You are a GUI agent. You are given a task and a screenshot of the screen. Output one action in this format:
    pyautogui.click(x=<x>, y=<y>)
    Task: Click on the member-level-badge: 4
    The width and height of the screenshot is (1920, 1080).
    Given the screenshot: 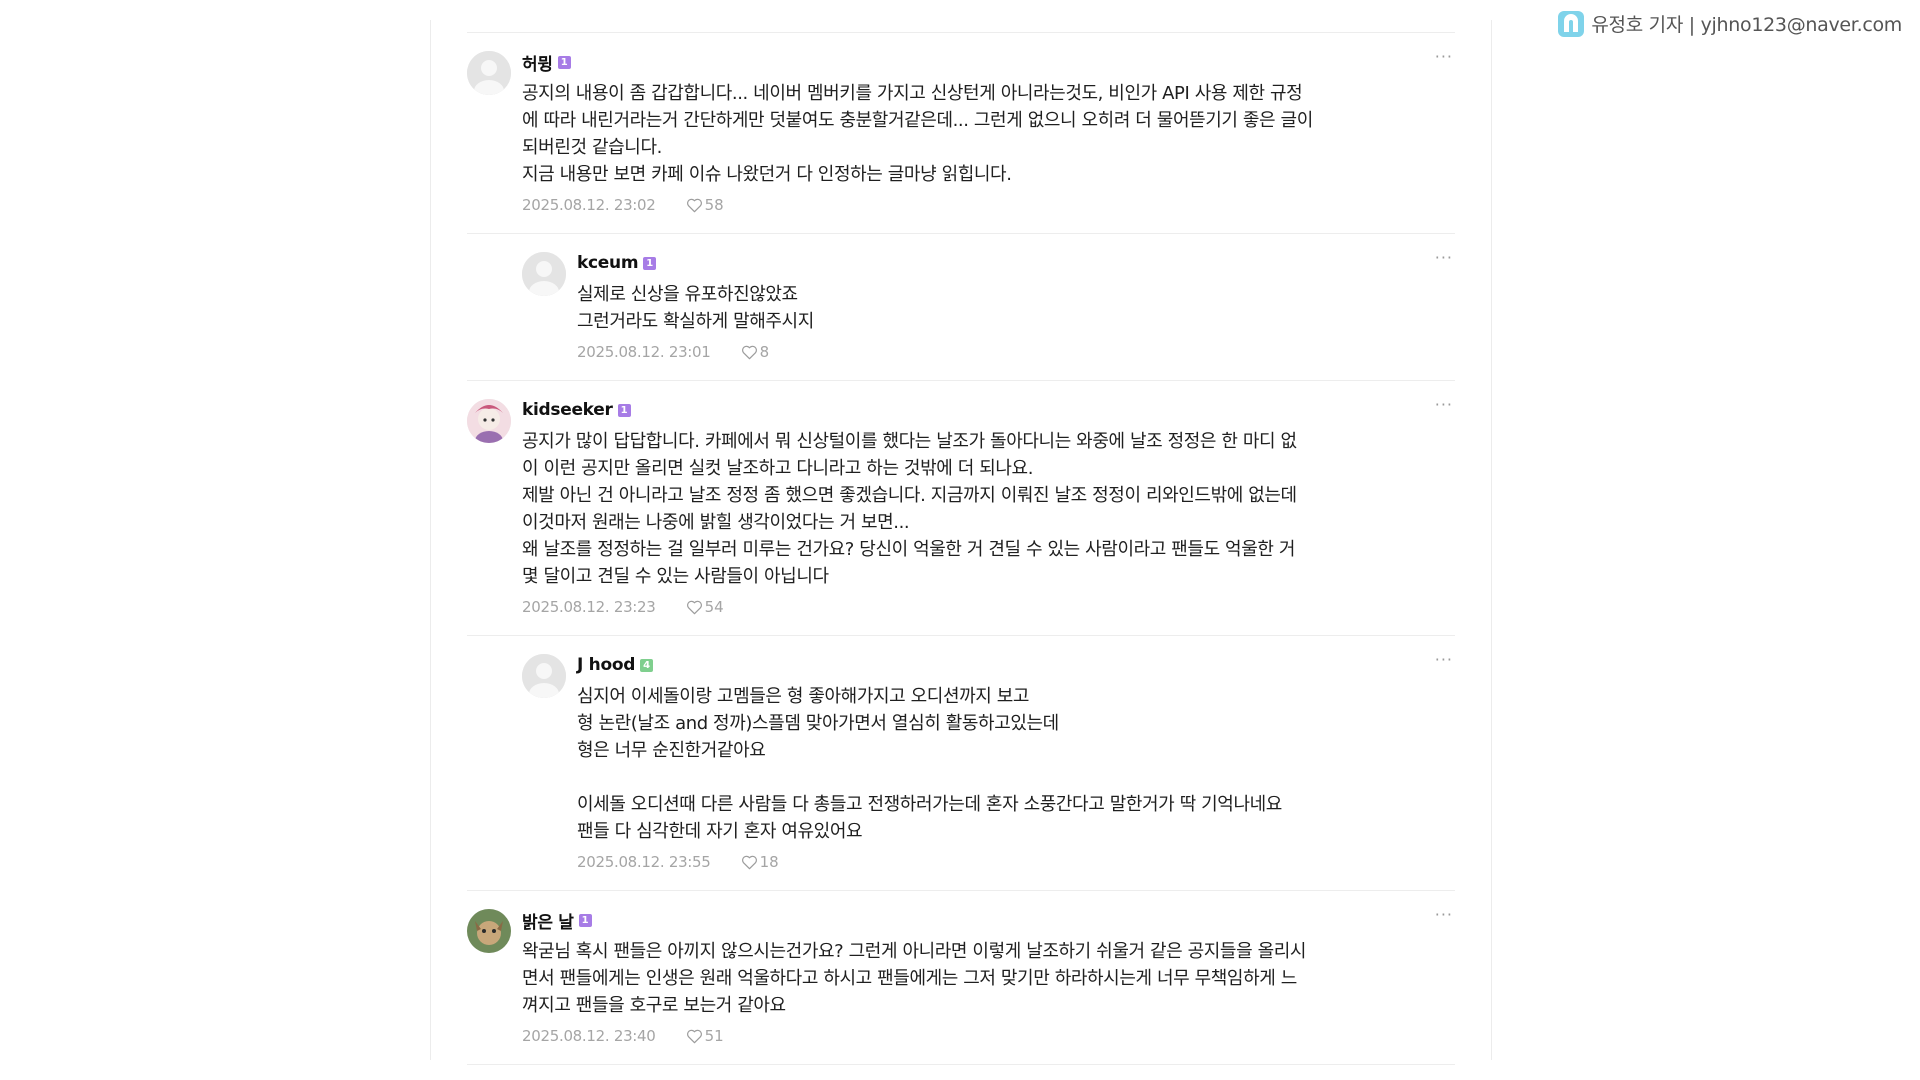 What is the action you would take?
    pyautogui.click(x=647, y=665)
    